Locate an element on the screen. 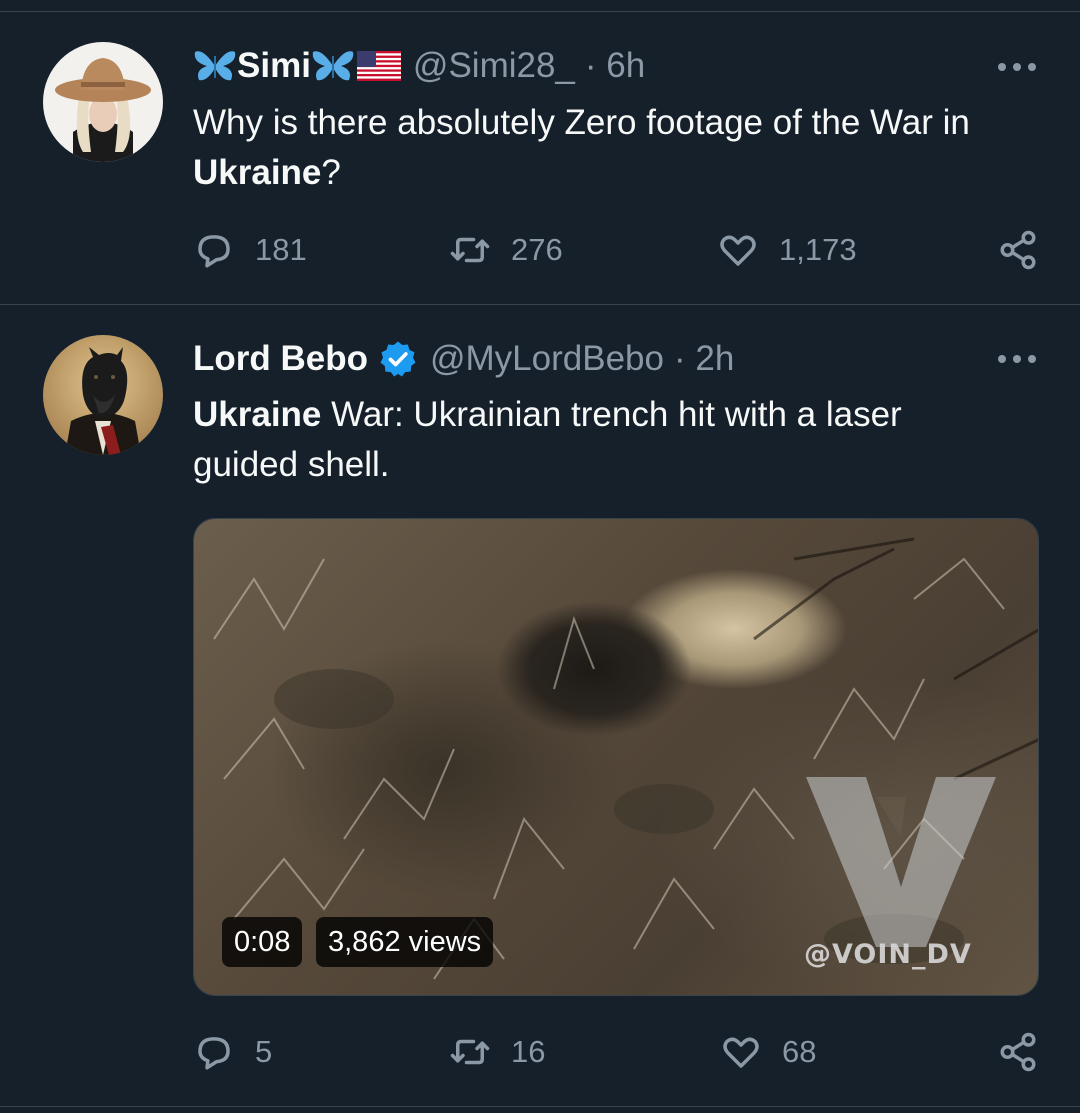  tweet-text-part: ? is located at coordinates (331, 172).